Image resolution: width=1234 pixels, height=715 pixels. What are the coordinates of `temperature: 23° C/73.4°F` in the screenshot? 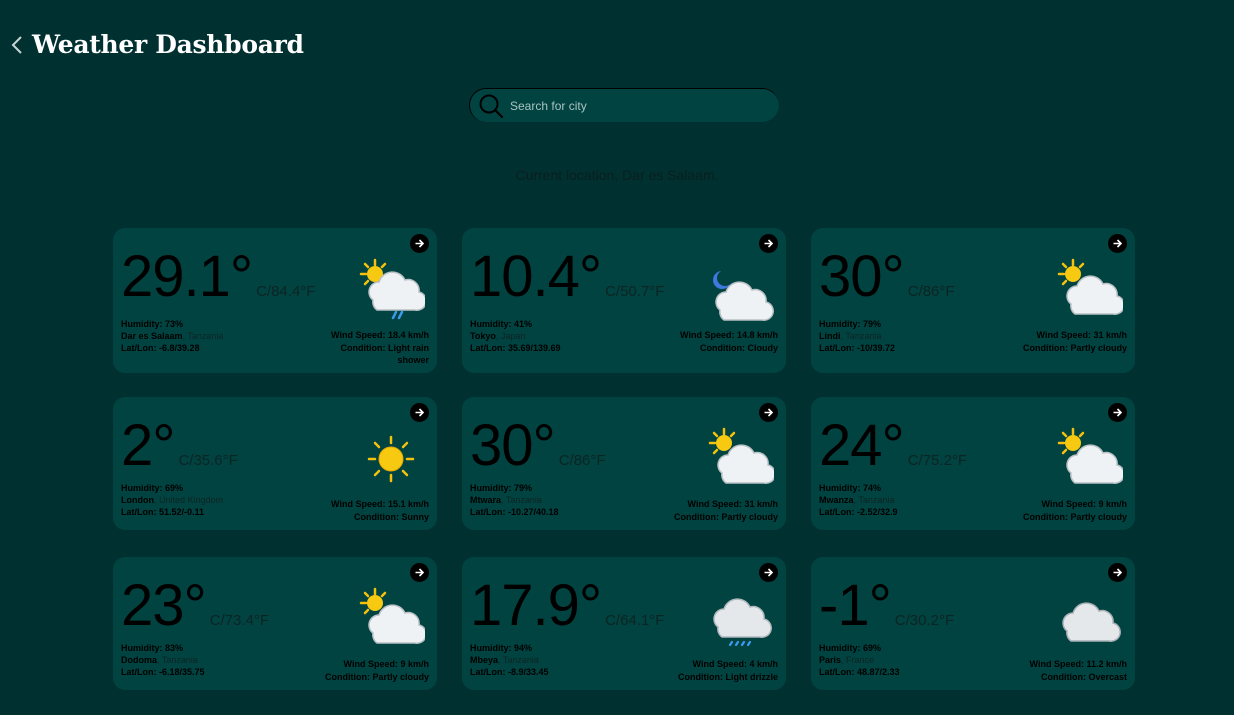 It's located at (195, 606).